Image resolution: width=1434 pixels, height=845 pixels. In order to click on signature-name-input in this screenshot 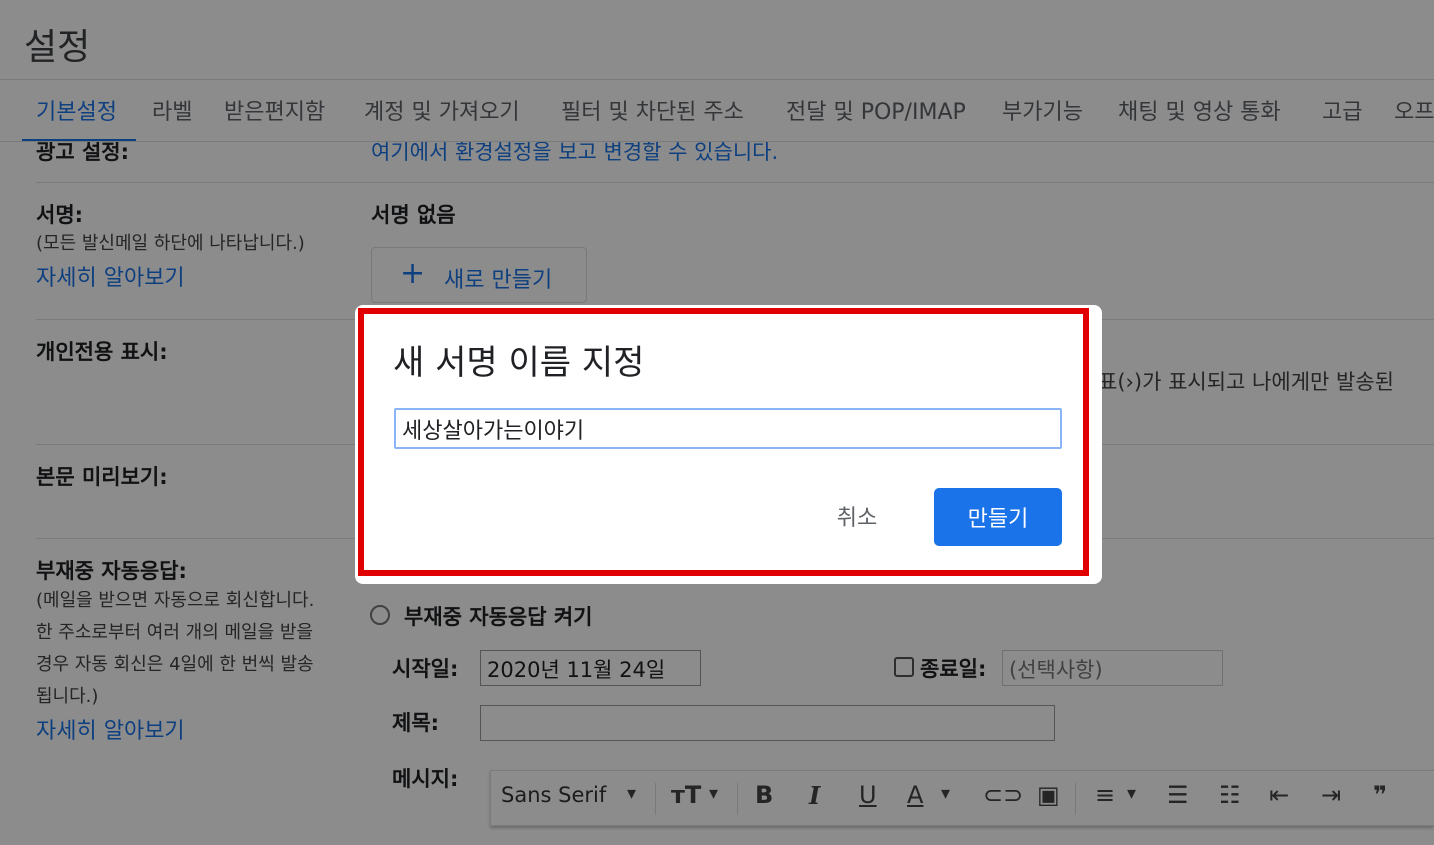, I will do `click(728, 428)`.